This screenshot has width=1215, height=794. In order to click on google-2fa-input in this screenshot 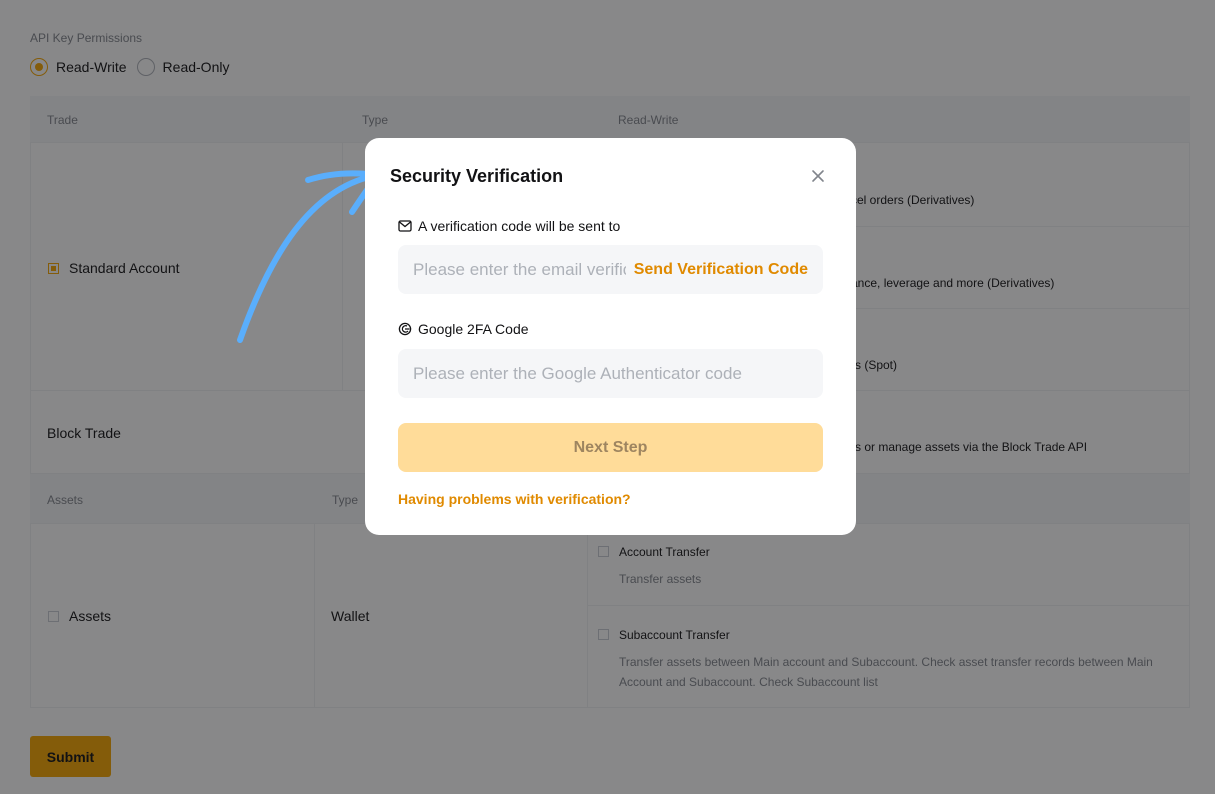, I will do `click(610, 373)`.